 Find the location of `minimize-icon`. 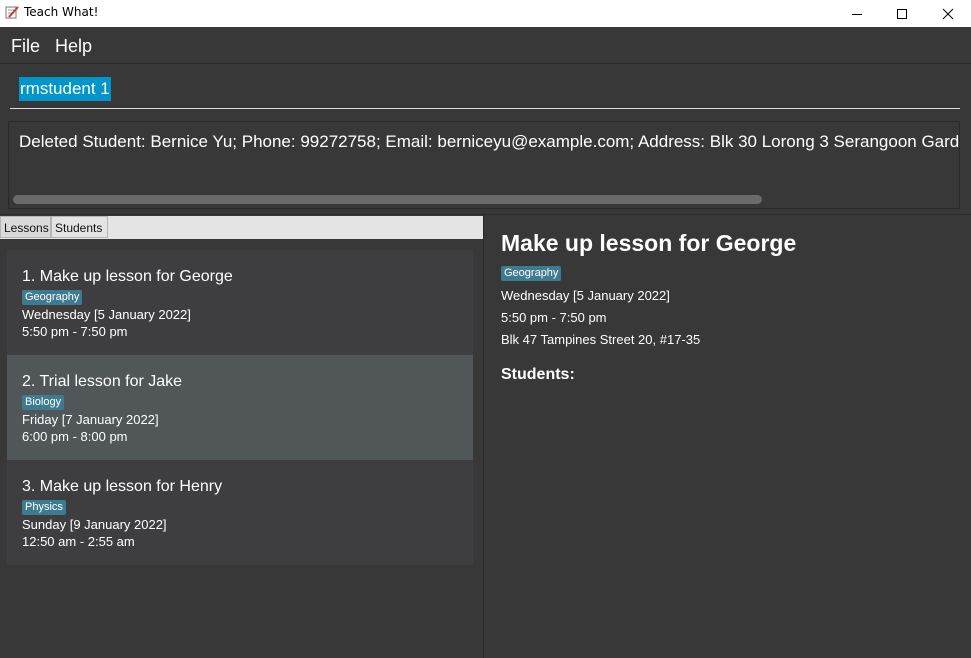

minimize-icon is located at coordinates (857, 14).